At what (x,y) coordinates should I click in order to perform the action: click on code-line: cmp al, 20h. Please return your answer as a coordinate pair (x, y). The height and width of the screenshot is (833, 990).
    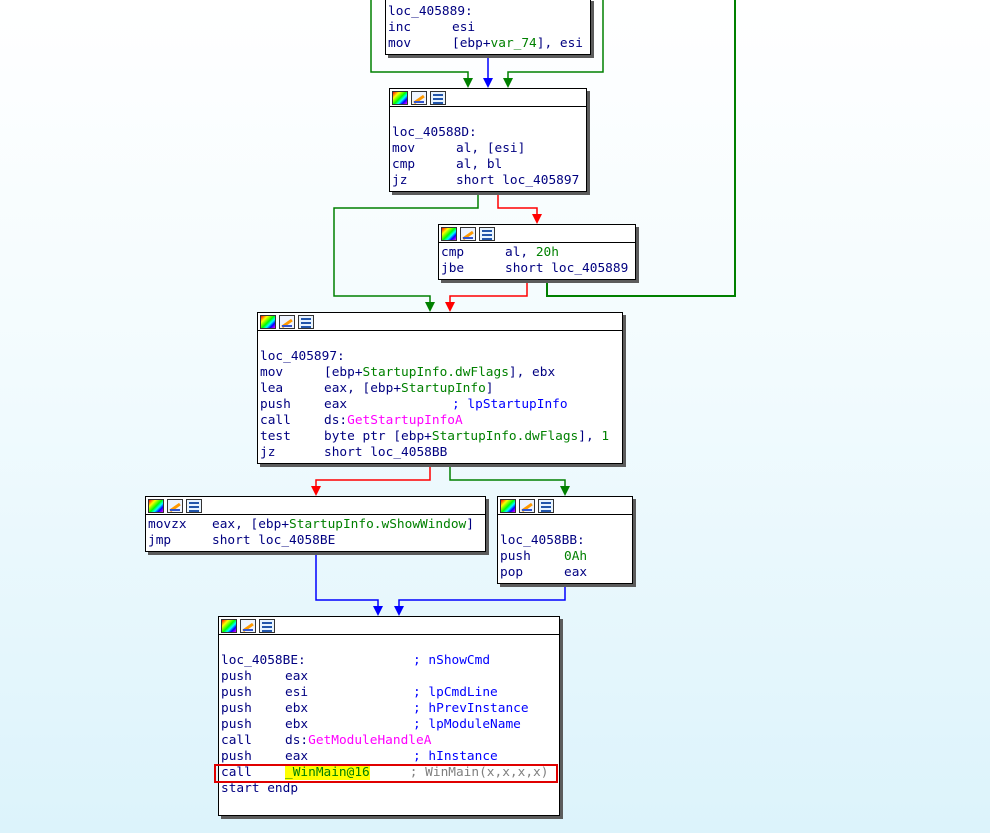
    Looking at the image, I should click on (537, 253).